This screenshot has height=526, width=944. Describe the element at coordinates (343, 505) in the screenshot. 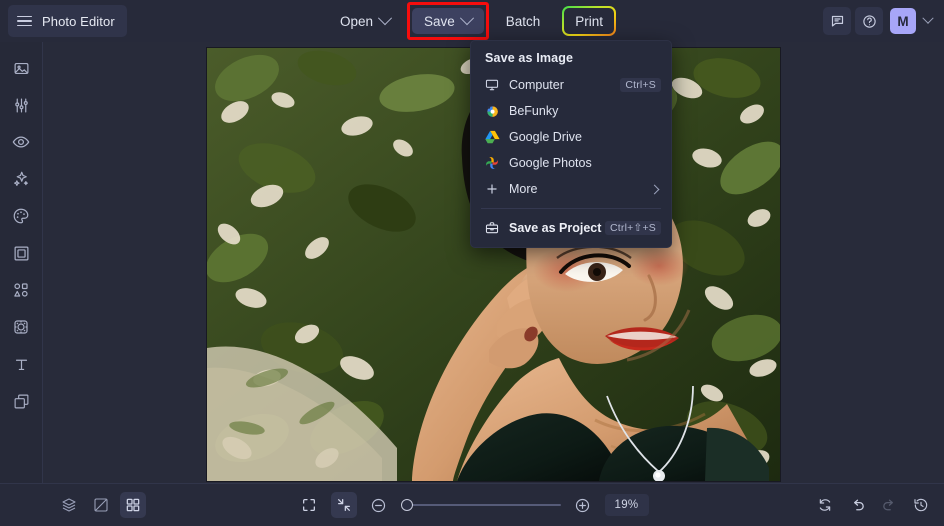

I see `shrink-button` at that location.